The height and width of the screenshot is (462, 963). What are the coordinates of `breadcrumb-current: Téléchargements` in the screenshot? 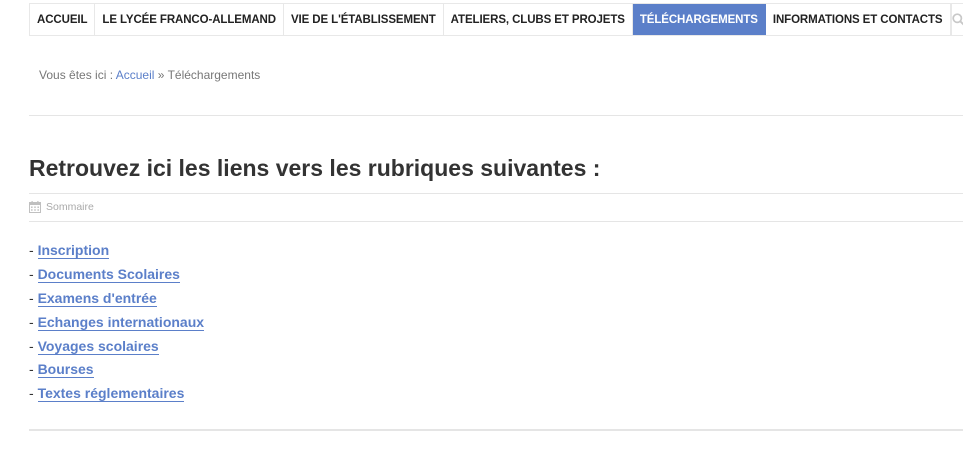 It's located at (214, 75).